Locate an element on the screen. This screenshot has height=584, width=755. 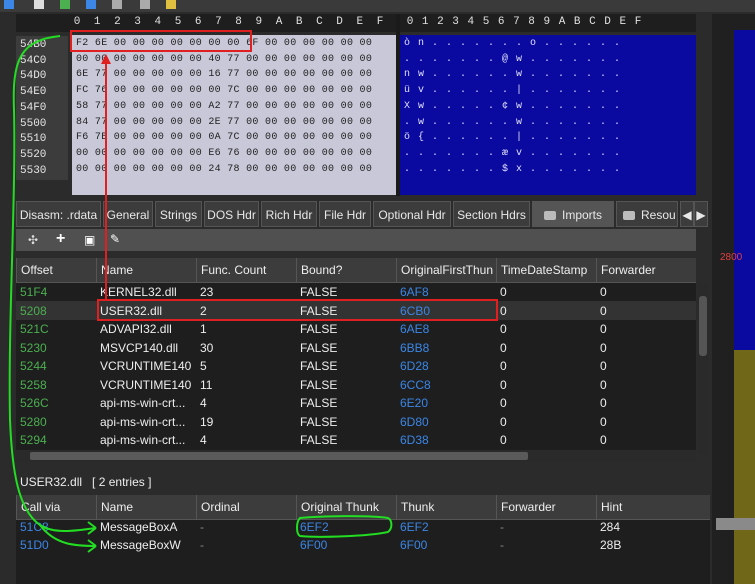
gear-icon is located at coordinates (145, 4).